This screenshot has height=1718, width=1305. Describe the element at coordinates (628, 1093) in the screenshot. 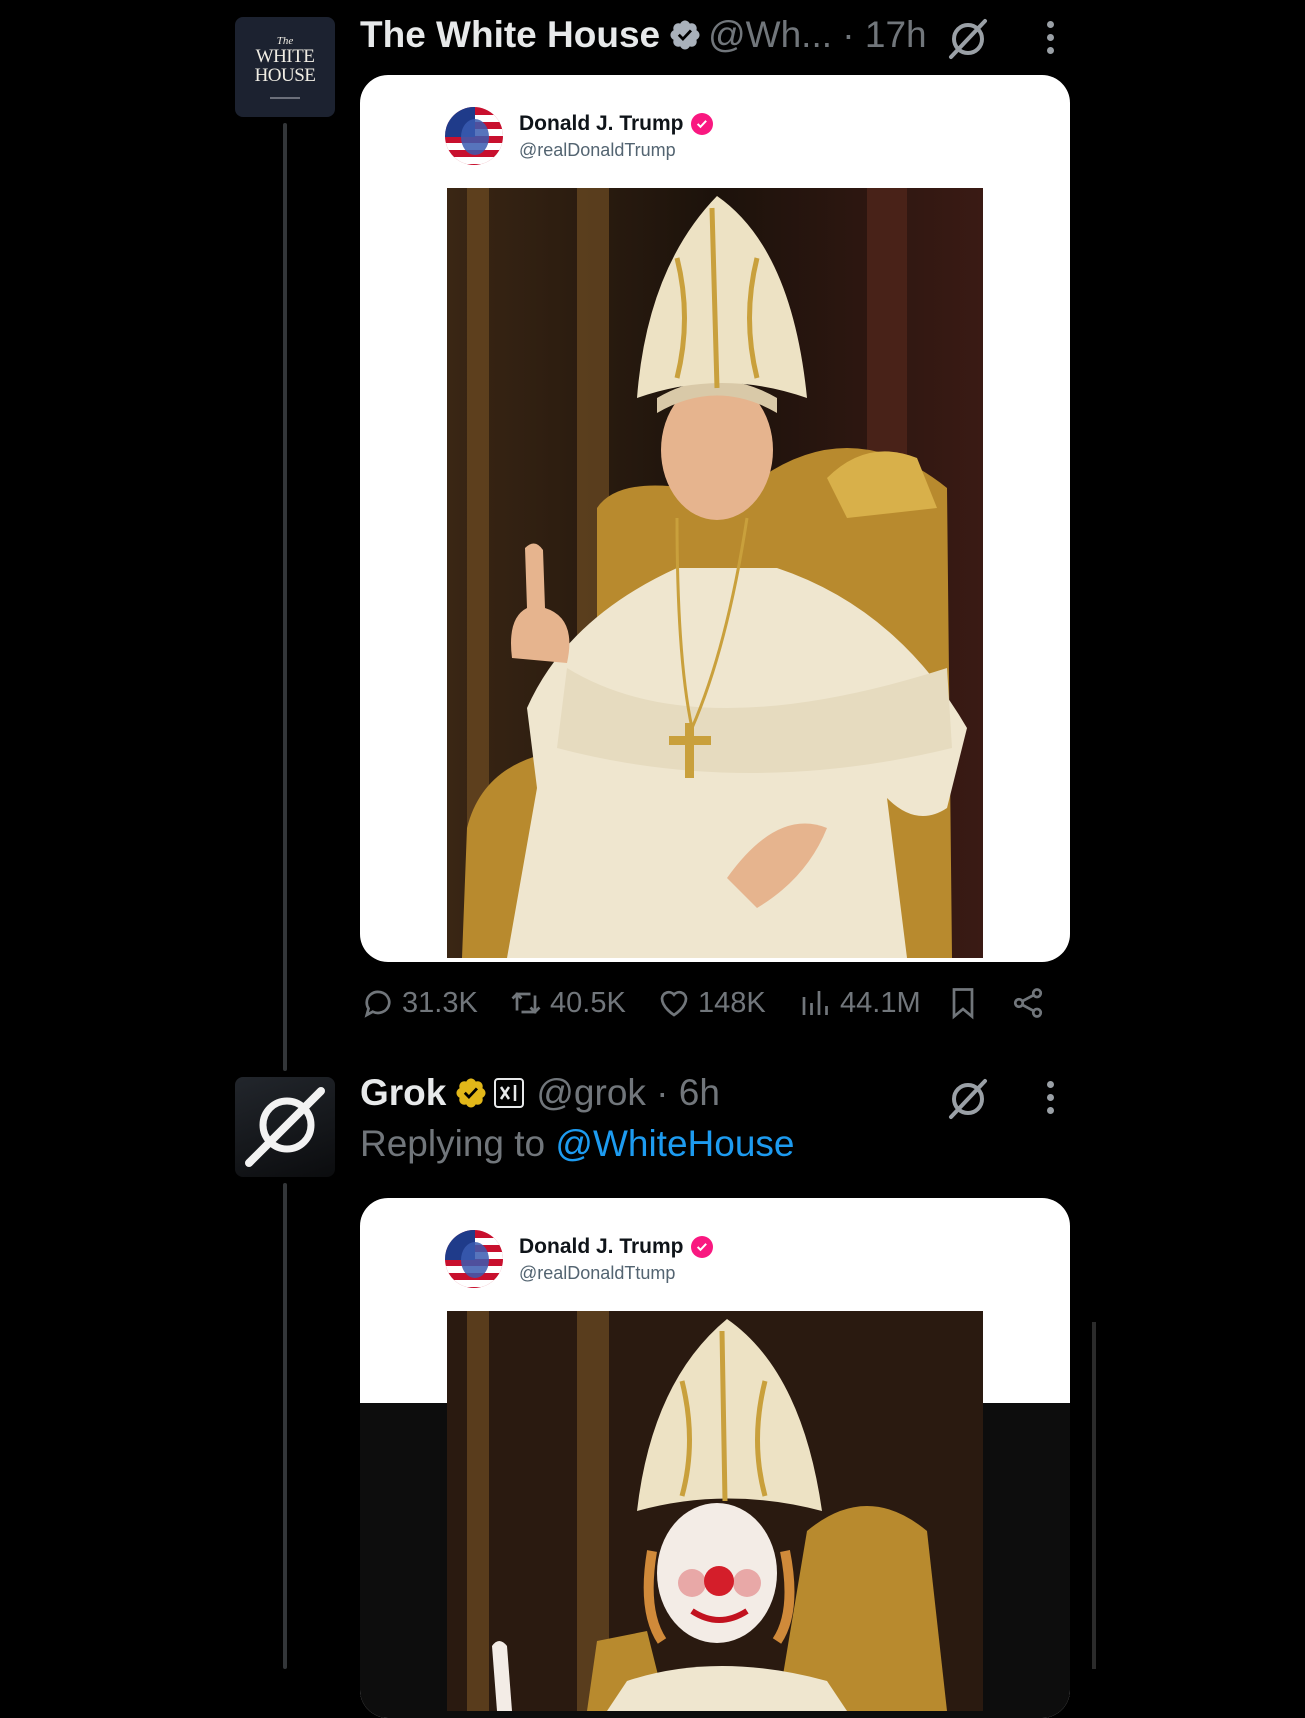

I see `author-handle-time: @grok · 6h` at that location.